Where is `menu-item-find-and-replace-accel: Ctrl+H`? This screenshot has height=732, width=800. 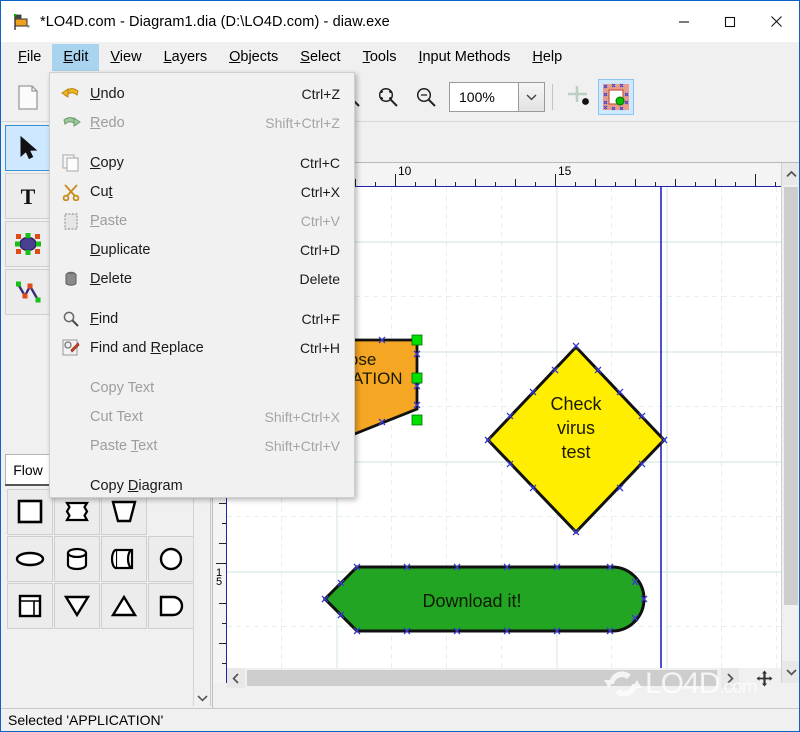
menu-item-find-and-replace-accel: Ctrl+H is located at coordinates (319, 347).